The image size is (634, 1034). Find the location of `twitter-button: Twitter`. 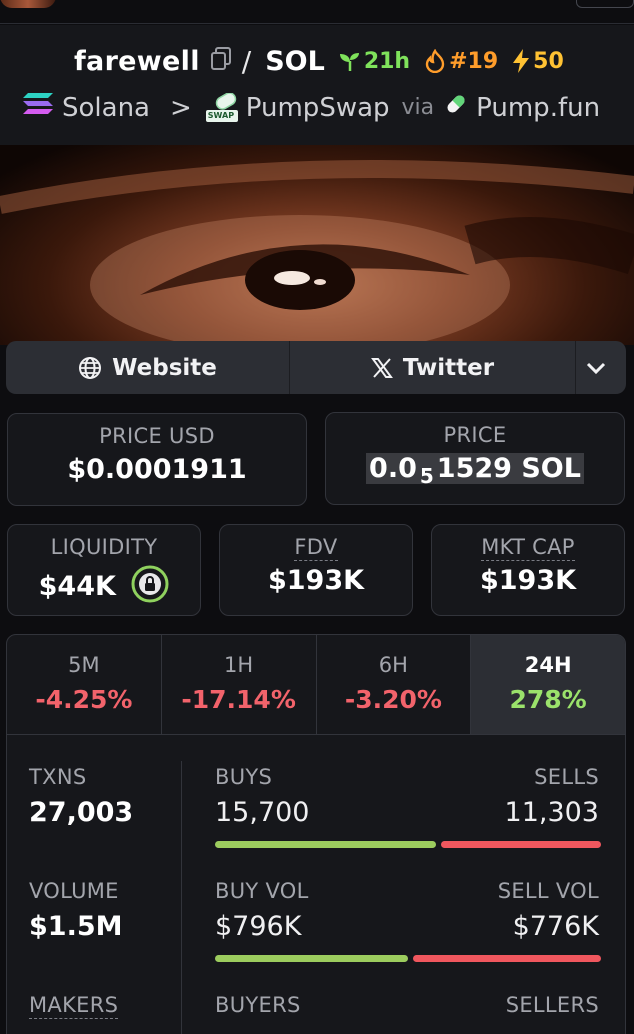

twitter-button: Twitter is located at coordinates (433, 367).